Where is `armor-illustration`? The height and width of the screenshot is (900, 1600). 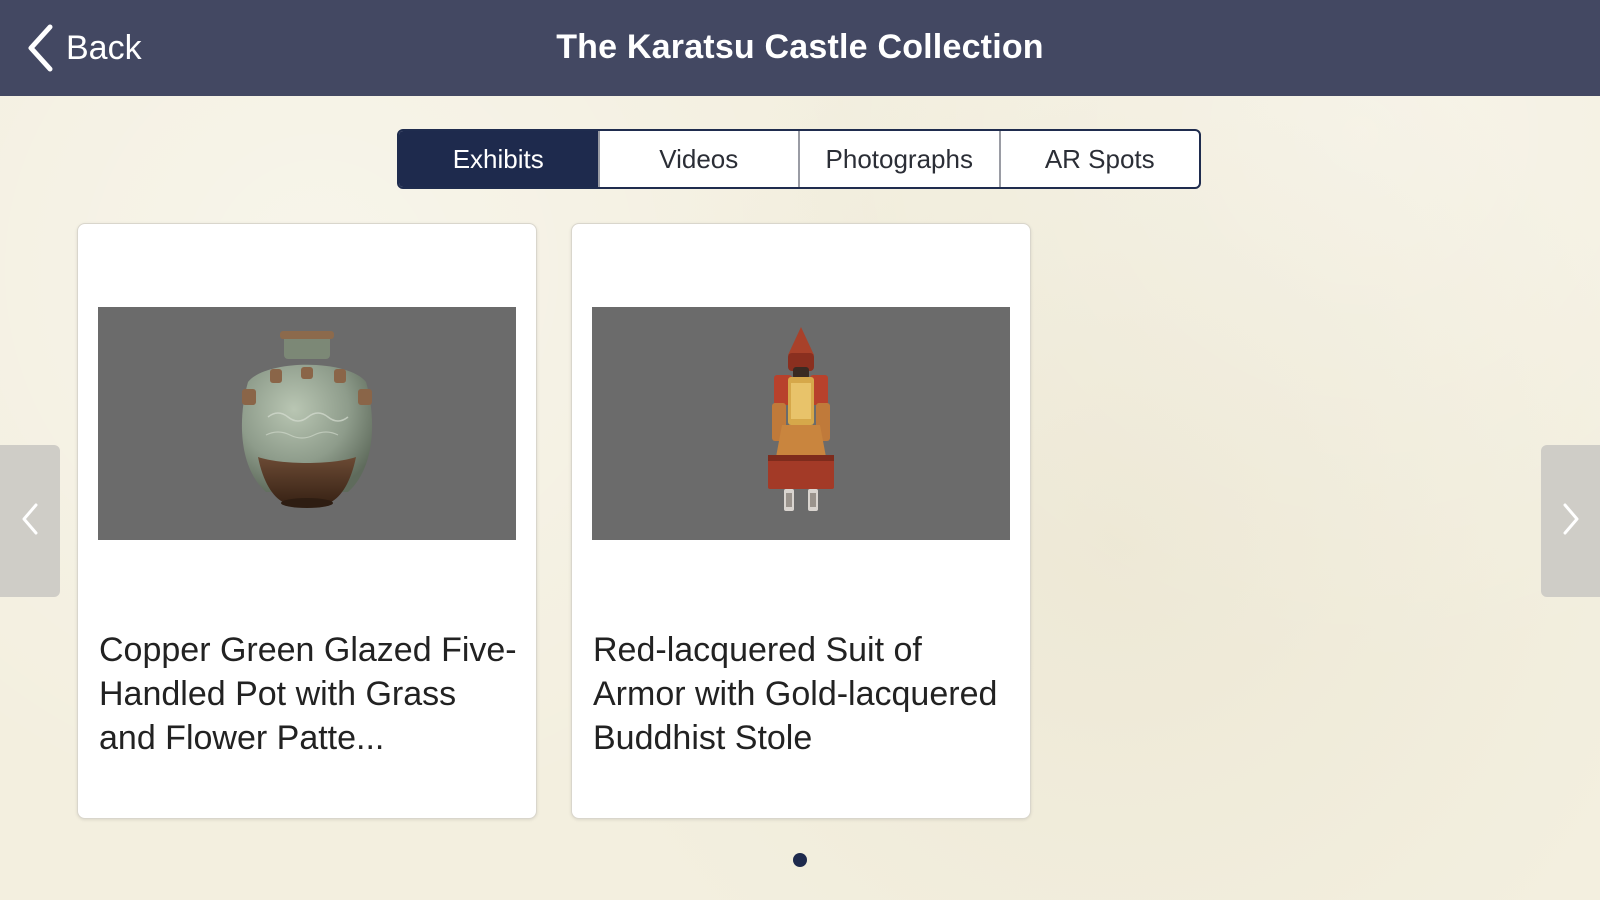
armor-illustration is located at coordinates (801, 419).